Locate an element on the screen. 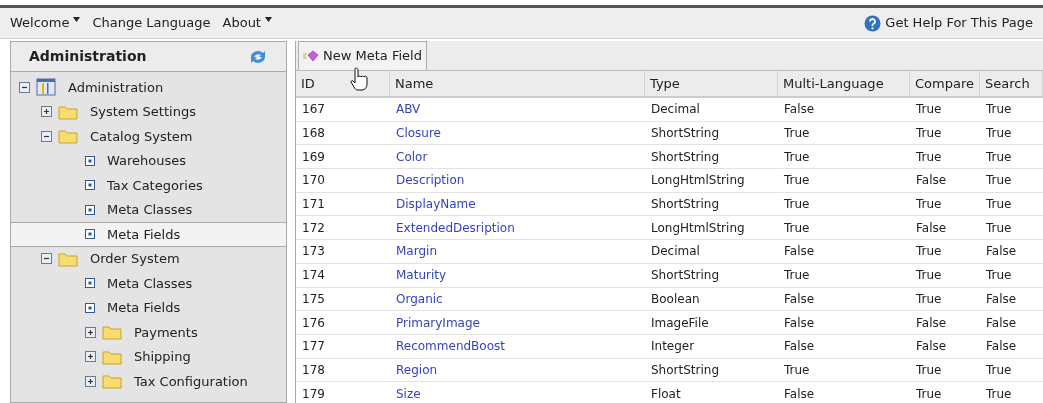 The height and width of the screenshot is (403, 1043). tree-item: System Settings is located at coordinates (148, 111).